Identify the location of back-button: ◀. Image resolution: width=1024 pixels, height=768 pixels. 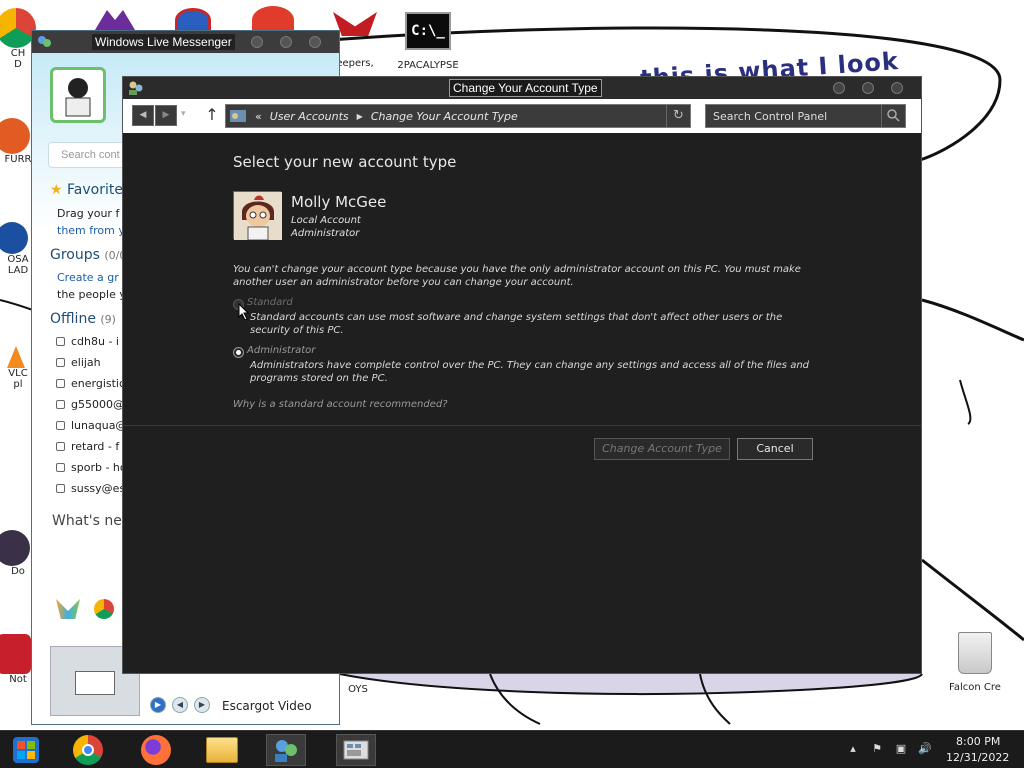
(143, 115).